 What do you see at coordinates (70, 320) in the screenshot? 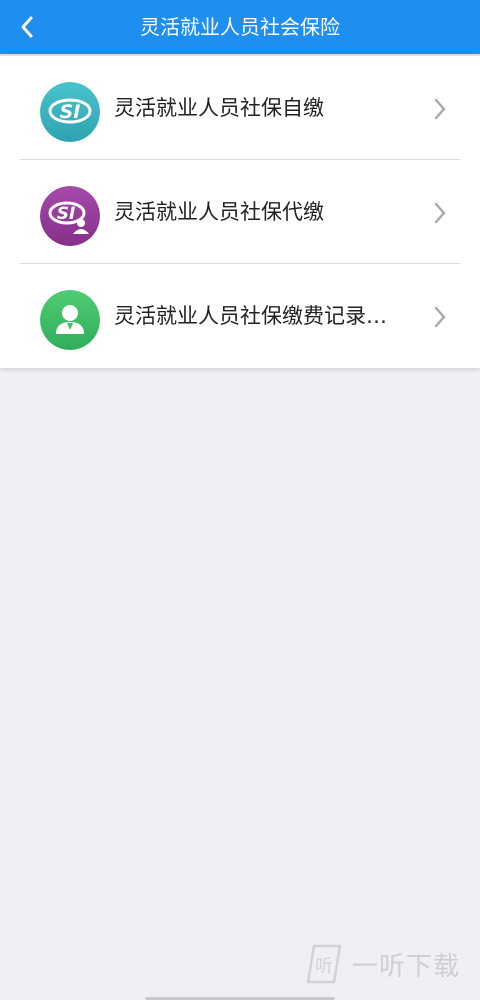
I see `person-record-icon` at bounding box center [70, 320].